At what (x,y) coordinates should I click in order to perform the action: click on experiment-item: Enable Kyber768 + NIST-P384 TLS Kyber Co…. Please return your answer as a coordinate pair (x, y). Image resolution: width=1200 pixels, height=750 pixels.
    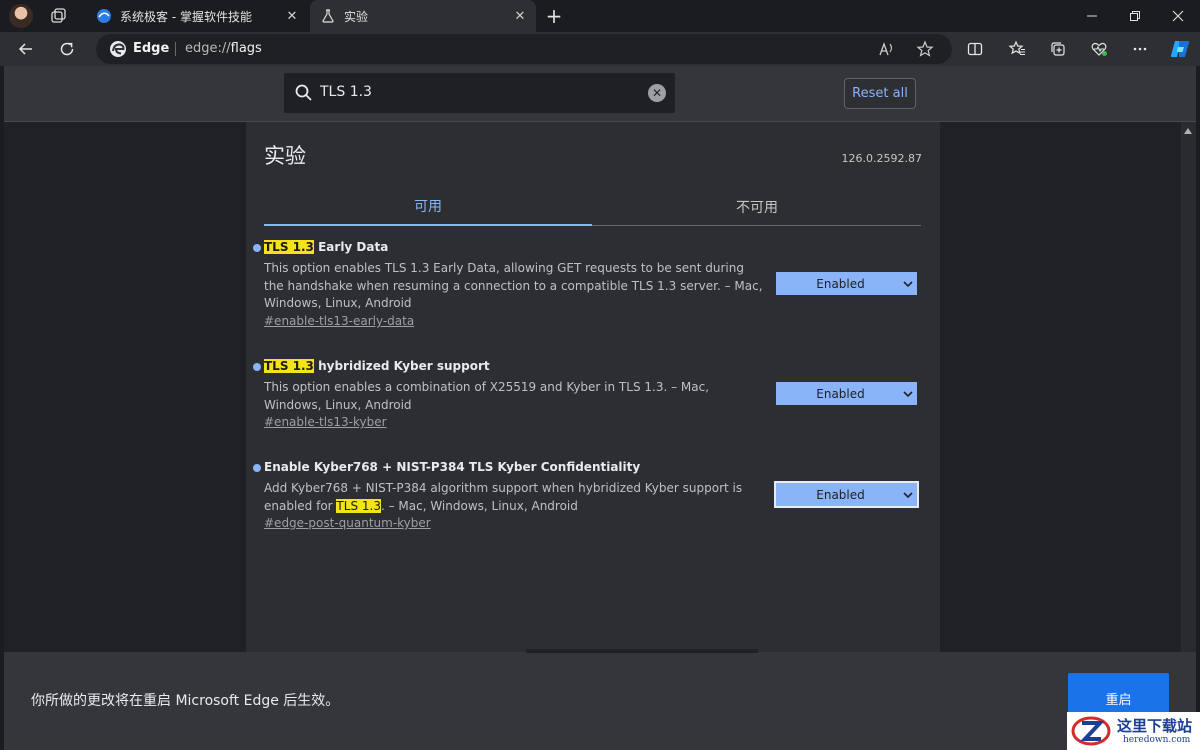
    Looking at the image, I should click on (593, 497).